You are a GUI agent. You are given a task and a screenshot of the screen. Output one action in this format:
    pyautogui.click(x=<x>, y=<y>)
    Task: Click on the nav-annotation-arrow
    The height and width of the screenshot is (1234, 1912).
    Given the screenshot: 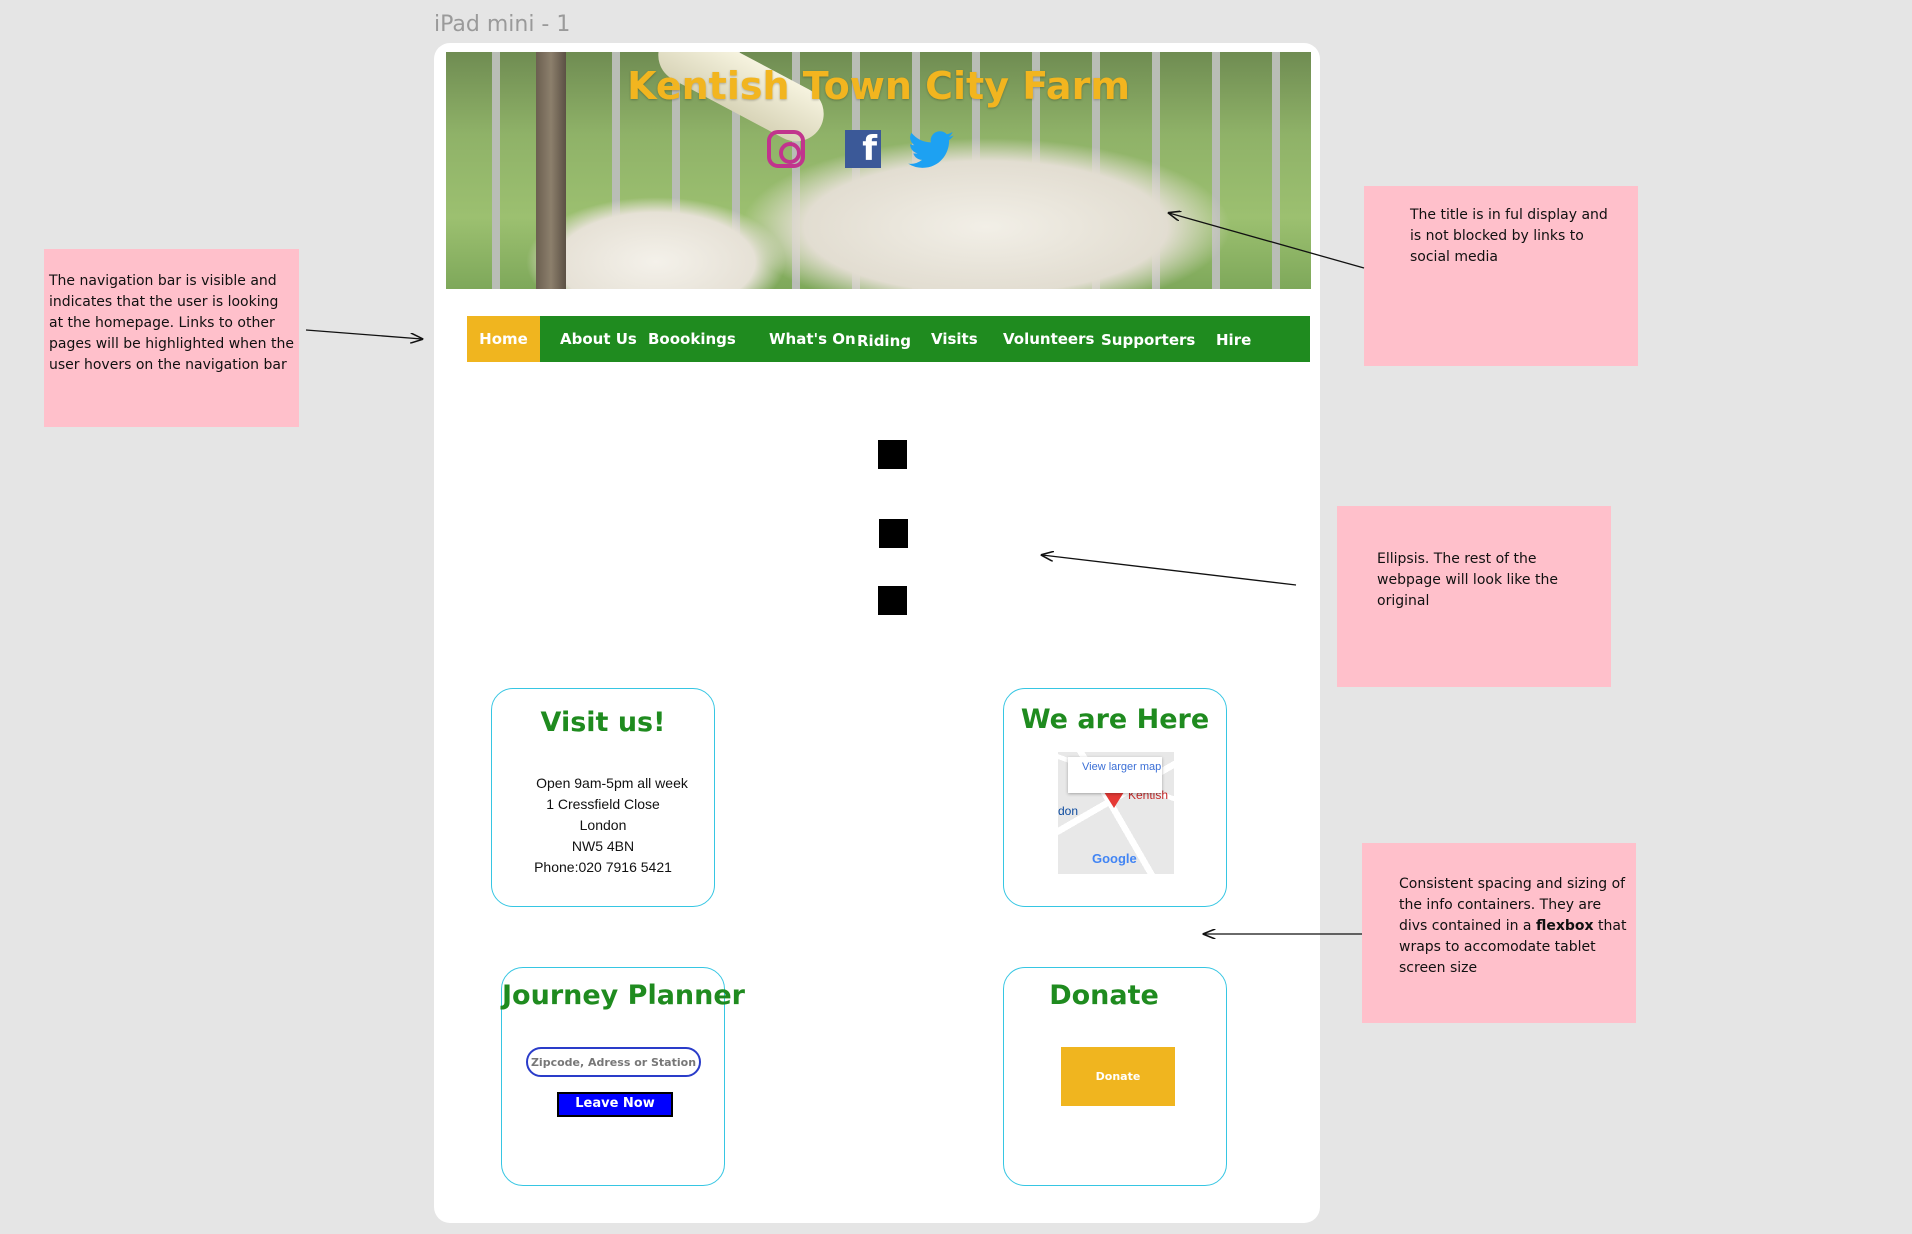 What is the action you would take?
    pyautogui.click(x=363, y=334)
    